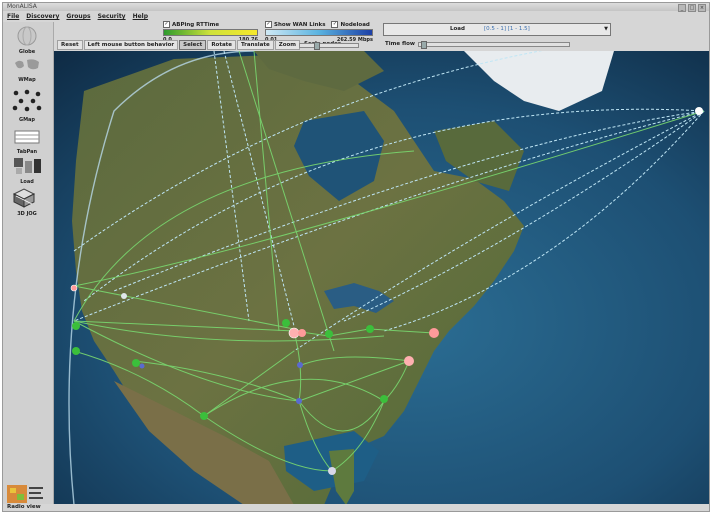  I want to click on sidebar-item-wmap: WMap, so click(27, 69).